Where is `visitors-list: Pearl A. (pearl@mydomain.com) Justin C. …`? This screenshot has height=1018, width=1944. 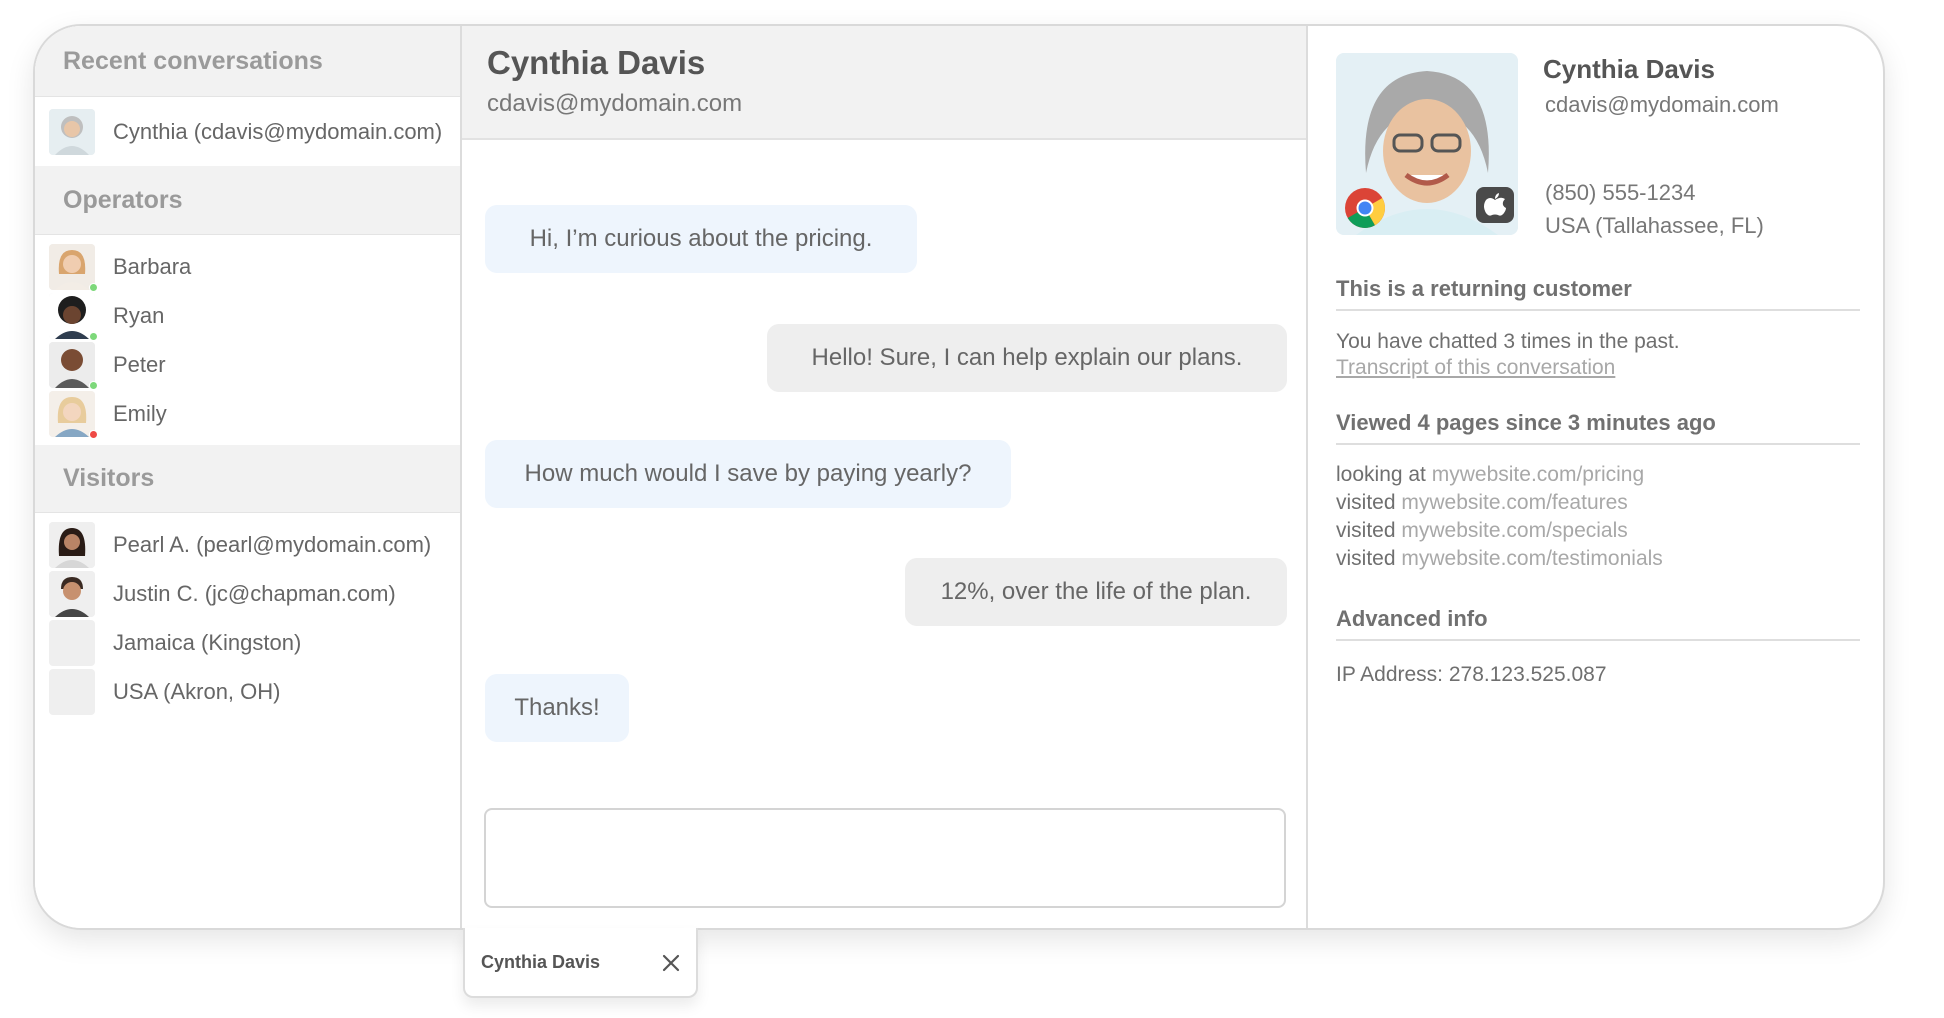 visitors-list: Pearl A. (pearl@mydomain.com) Justin C. … is located at coordinates (247, 618).